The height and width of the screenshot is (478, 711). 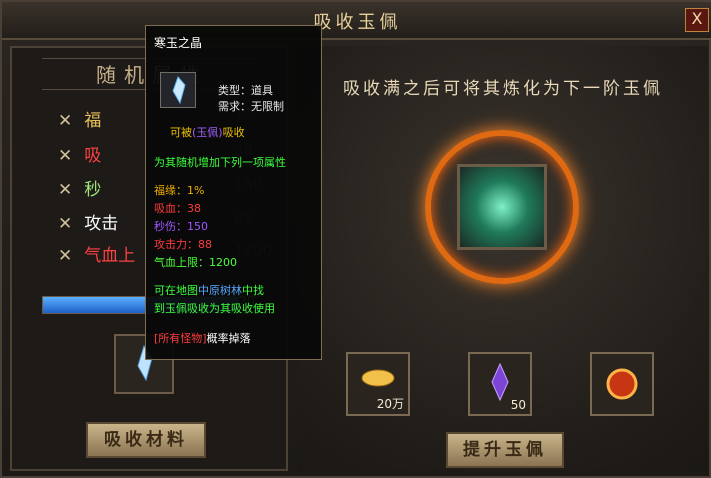 I want to click on absorbable-prefix: 可被, so click(x=181, y=132).